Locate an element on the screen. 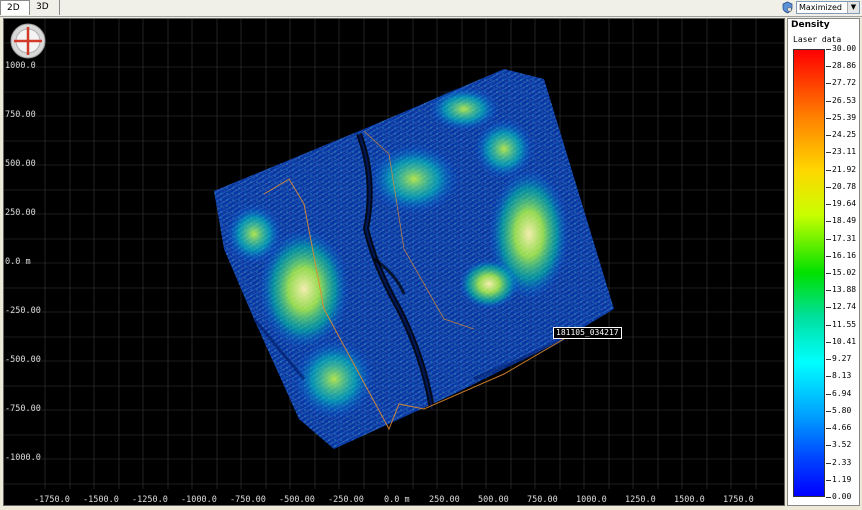 This screenshot has height=510, width=862. x-tick: -1250.0 is located at coordinates (150, 500).